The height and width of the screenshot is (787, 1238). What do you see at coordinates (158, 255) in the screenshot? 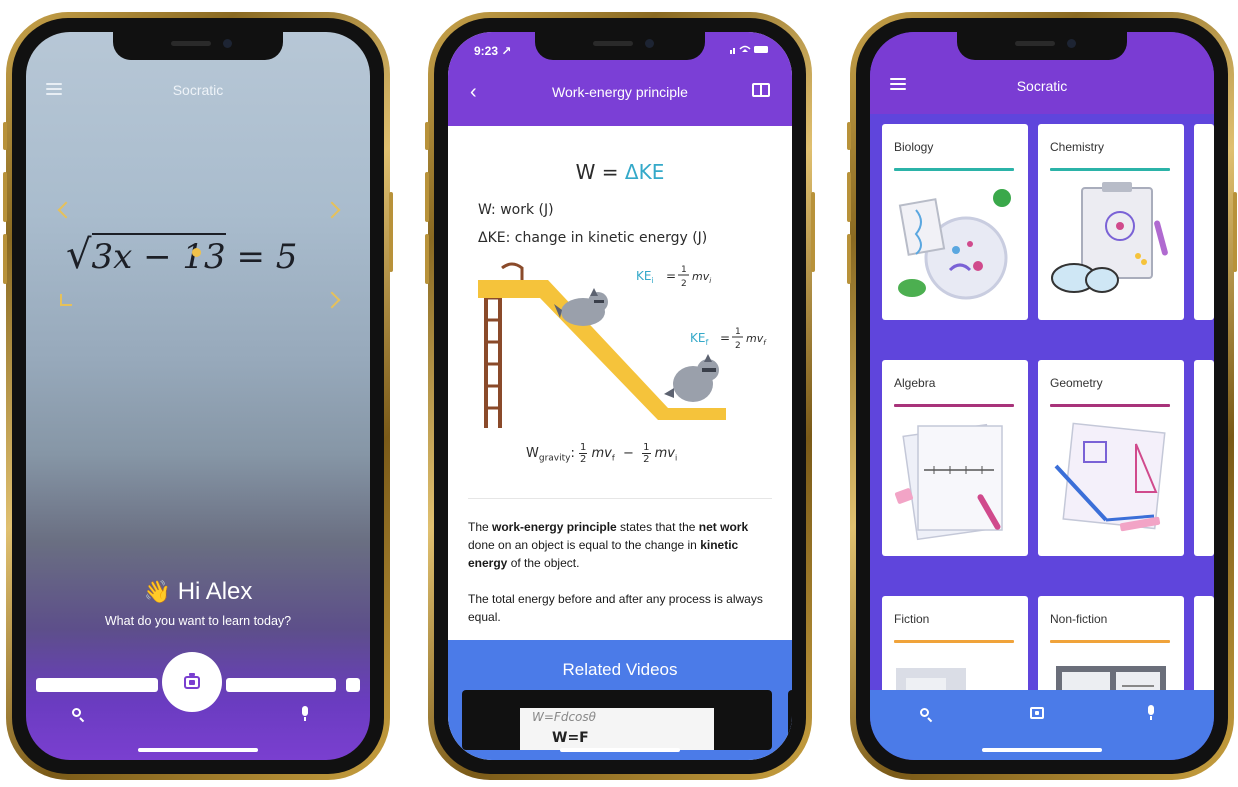
I see `equation-radicand: 3x − 13` at bounding box center [158, 255].